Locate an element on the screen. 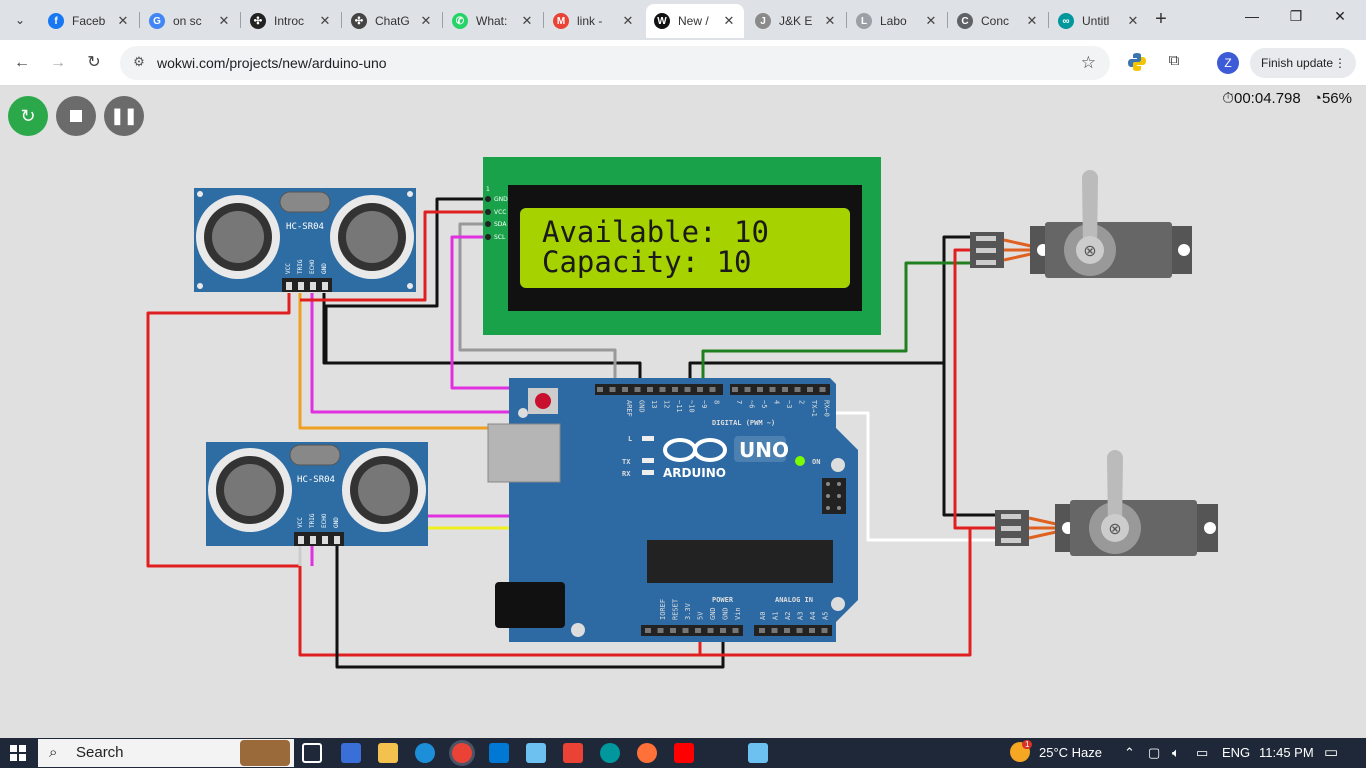 Image resolution: width=1366 pixels, height=768 pixels. language-indicator: ENG is located at coordinates (1236, 752).